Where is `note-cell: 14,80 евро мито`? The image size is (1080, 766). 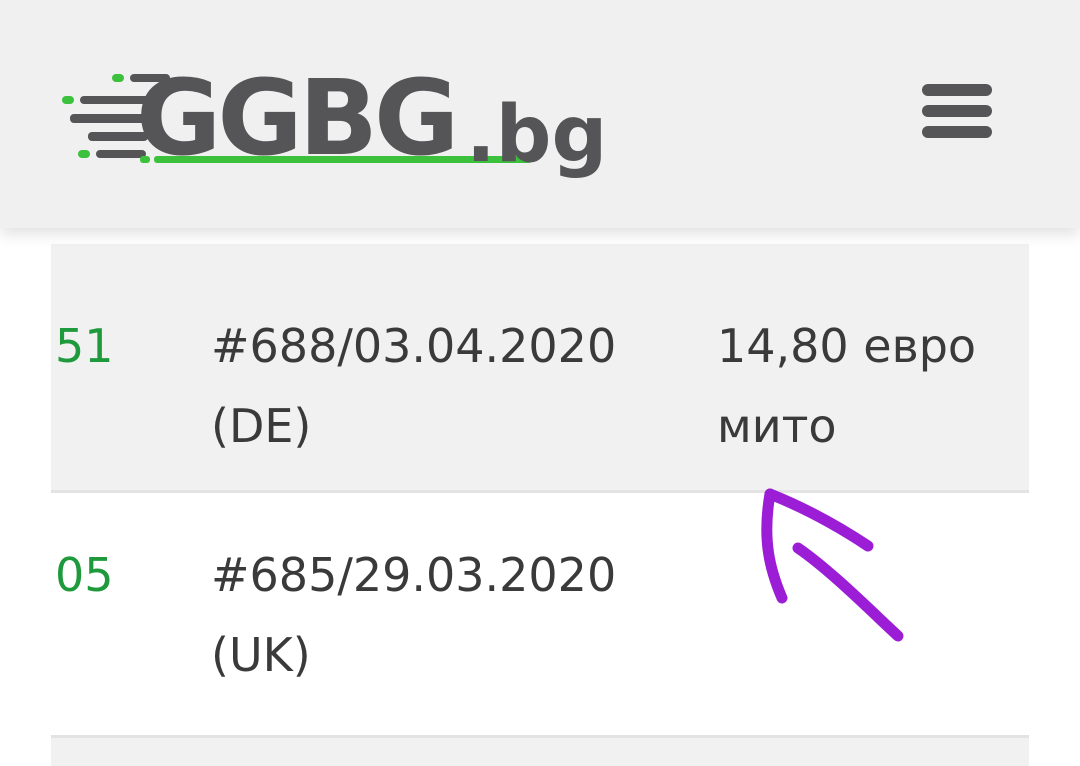
note-cell: 14,80 евро мито is located at coordinates (867, 386).